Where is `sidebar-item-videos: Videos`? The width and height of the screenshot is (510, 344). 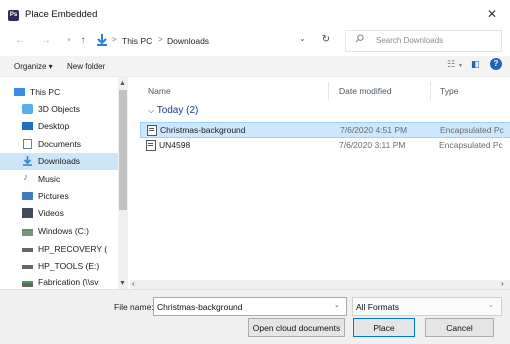
sidebar-item-videos: Videos is located at coordinates (59, 213).